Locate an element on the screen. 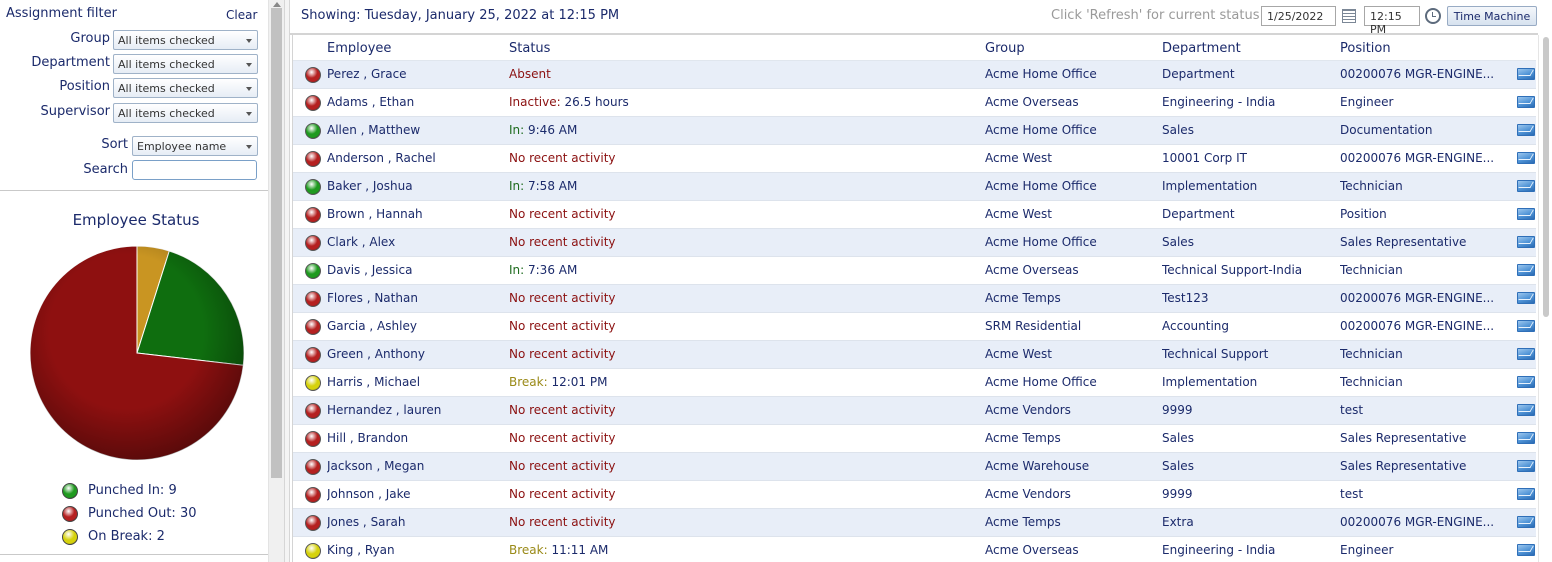 The image size is (1552, 562). column-header-employee: Employee is located at coordinates (359, 48).